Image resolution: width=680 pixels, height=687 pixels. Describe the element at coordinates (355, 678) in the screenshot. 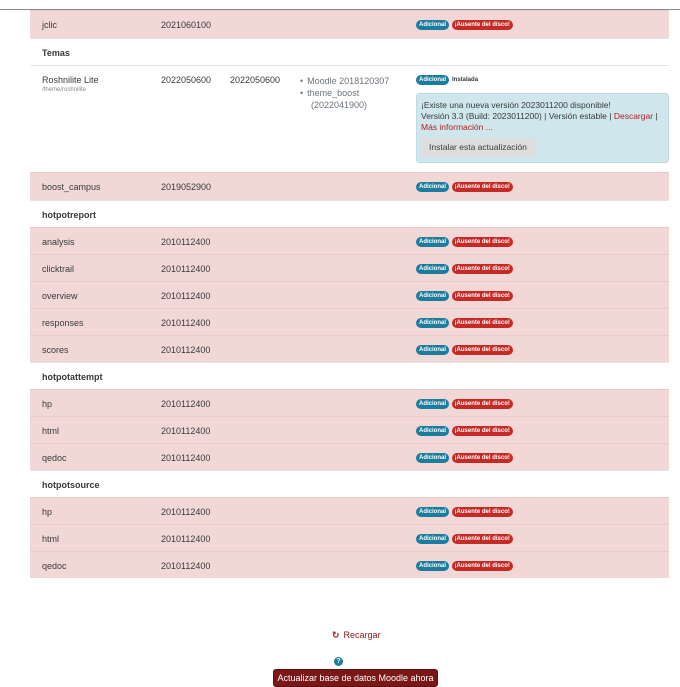

I see `update-database-button: Actualizar base de datos Moodle ahora` at that location.